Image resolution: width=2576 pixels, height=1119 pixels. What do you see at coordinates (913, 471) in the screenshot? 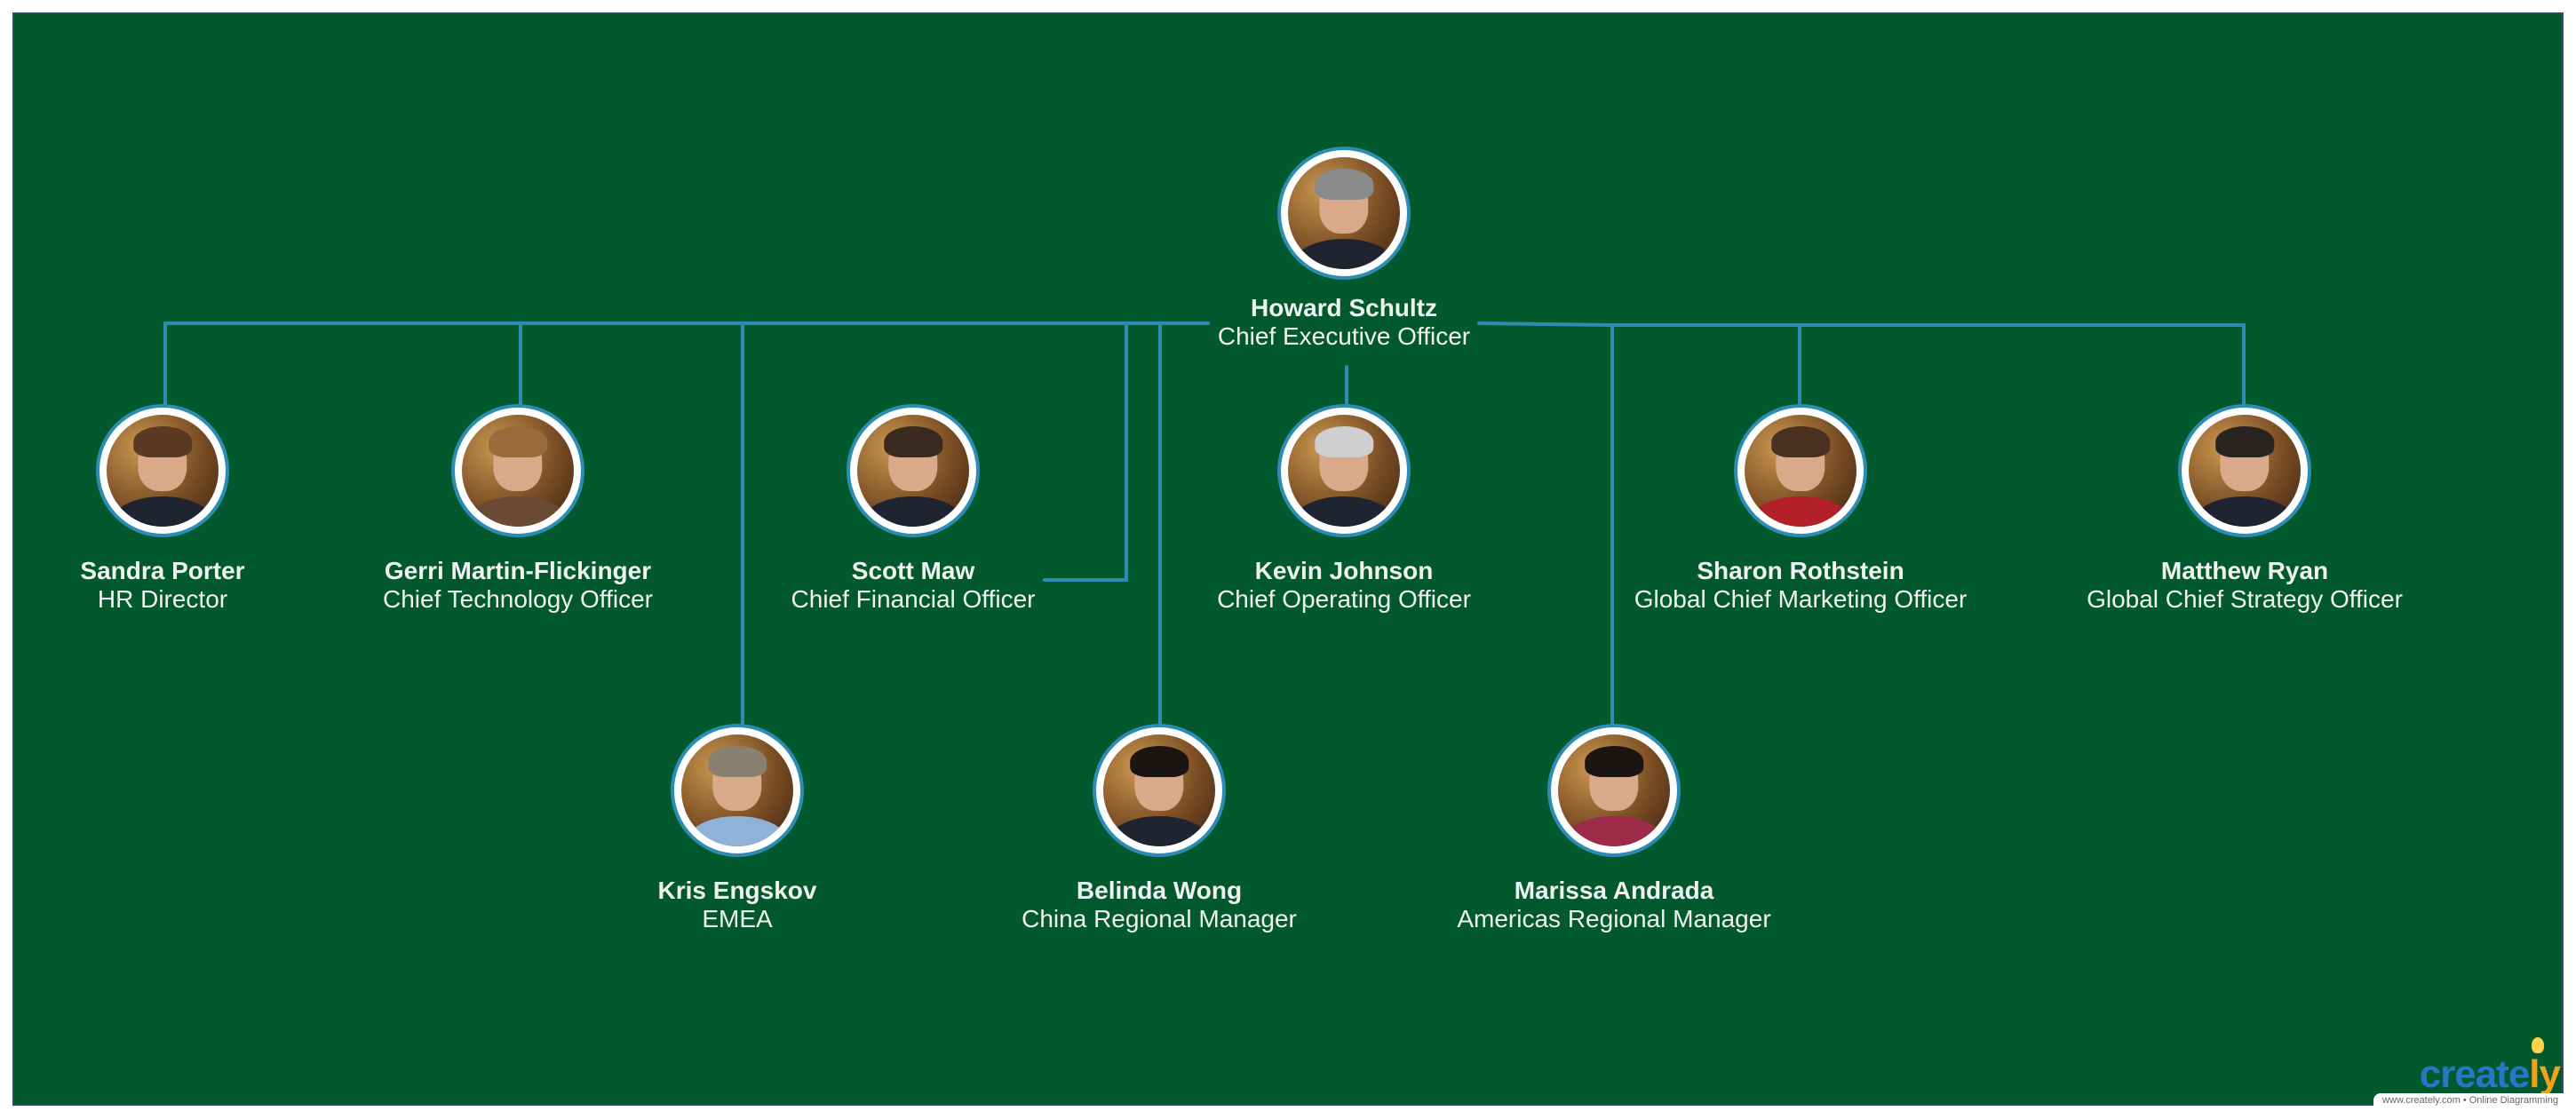
I see `avatar-cfo` at bounding box center [913, 471].